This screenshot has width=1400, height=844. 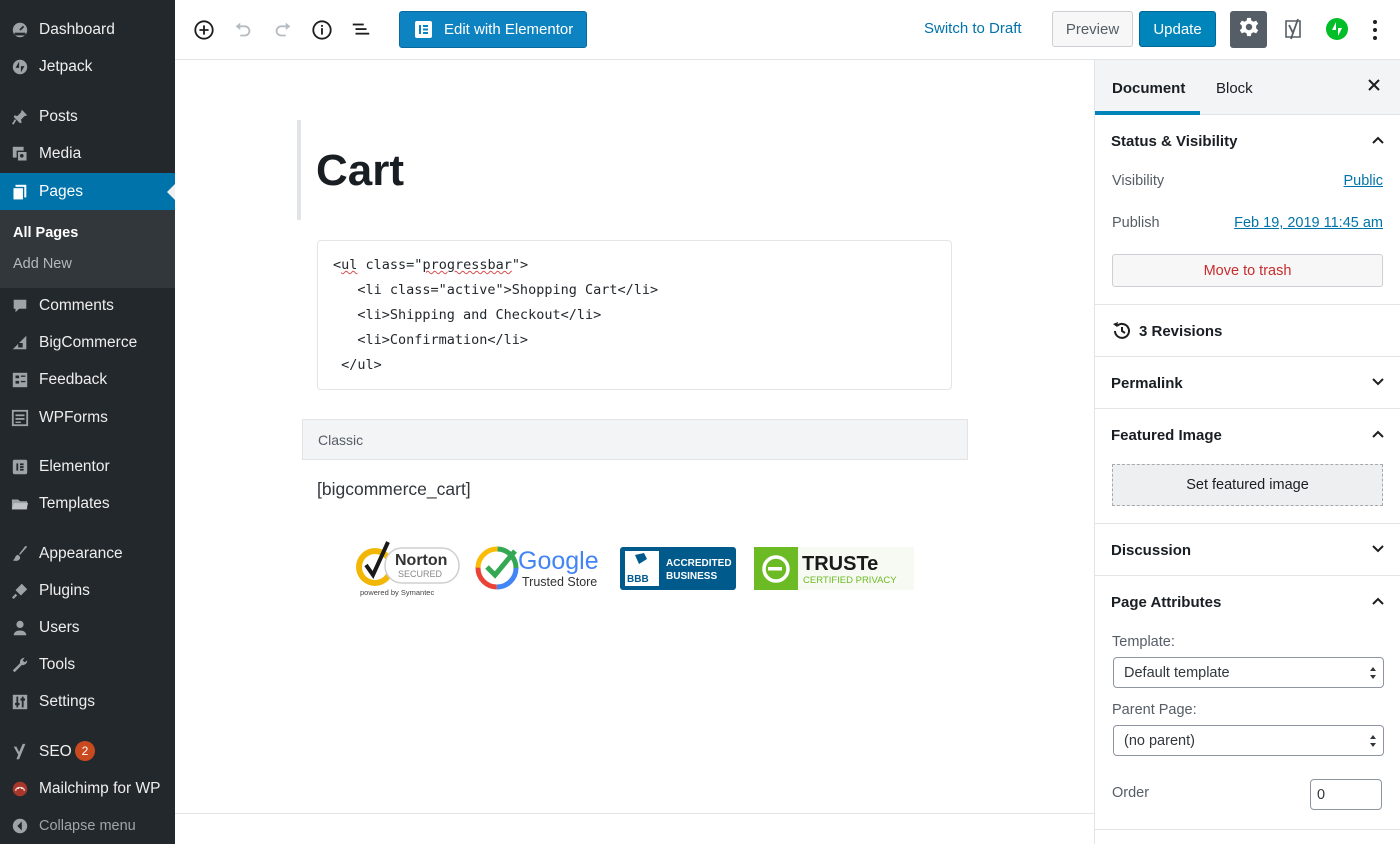 I want to click on menu-mailchimp: Mailchimp for WP, so click(x=87, y=788).